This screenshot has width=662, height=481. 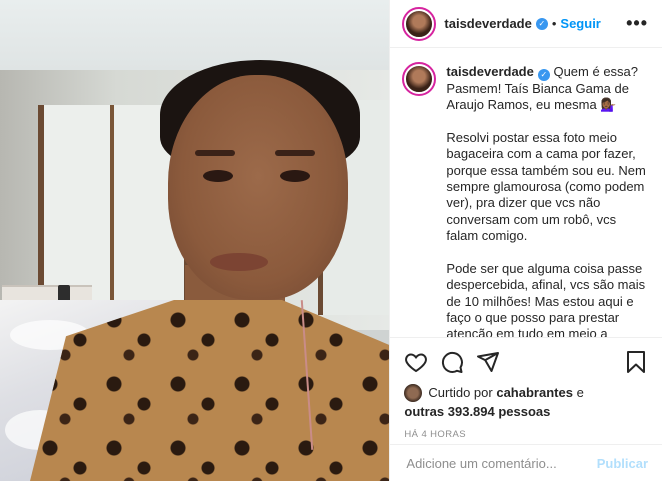 What do you see at coordinates (295, 176) in the screenshot?
I see `photo-right-eye` at bounding box center [295, 176].